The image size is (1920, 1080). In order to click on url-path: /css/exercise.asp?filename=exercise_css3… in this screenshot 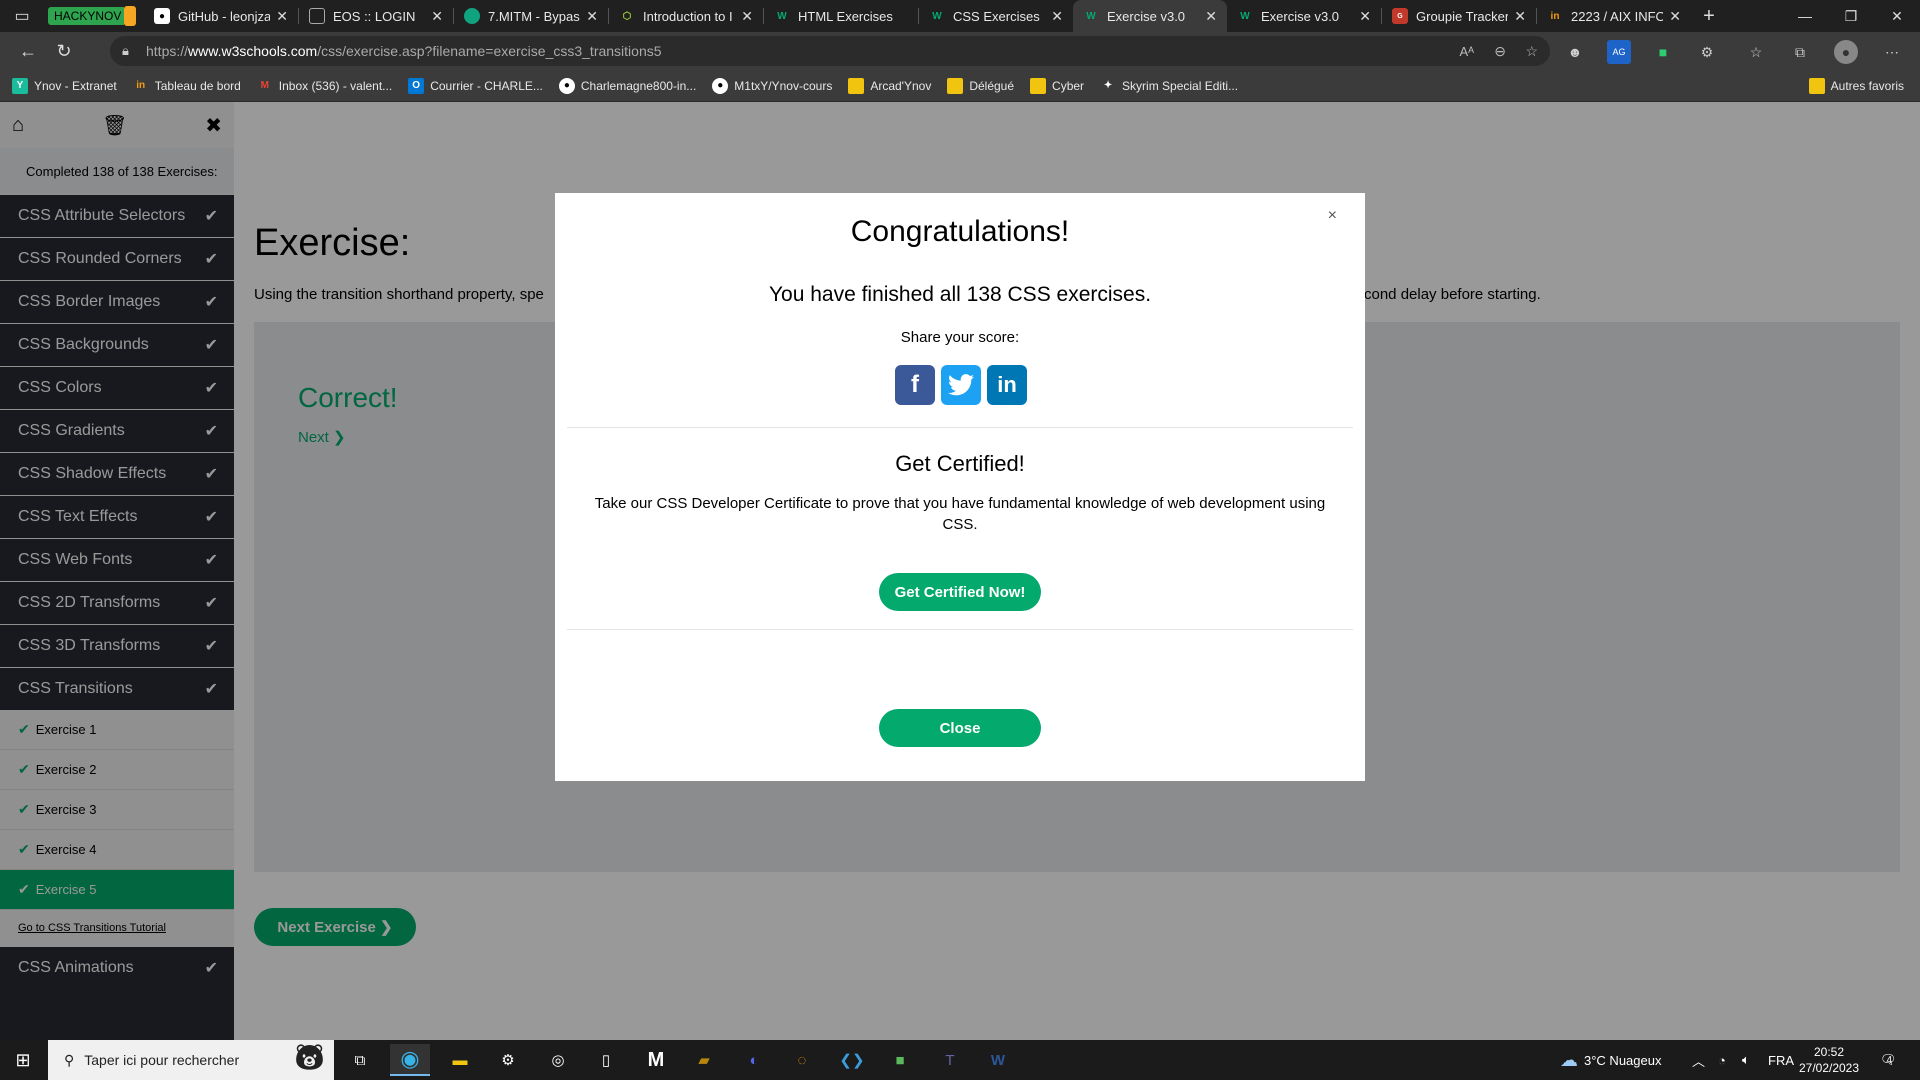, I will do `click(489, 51)`.